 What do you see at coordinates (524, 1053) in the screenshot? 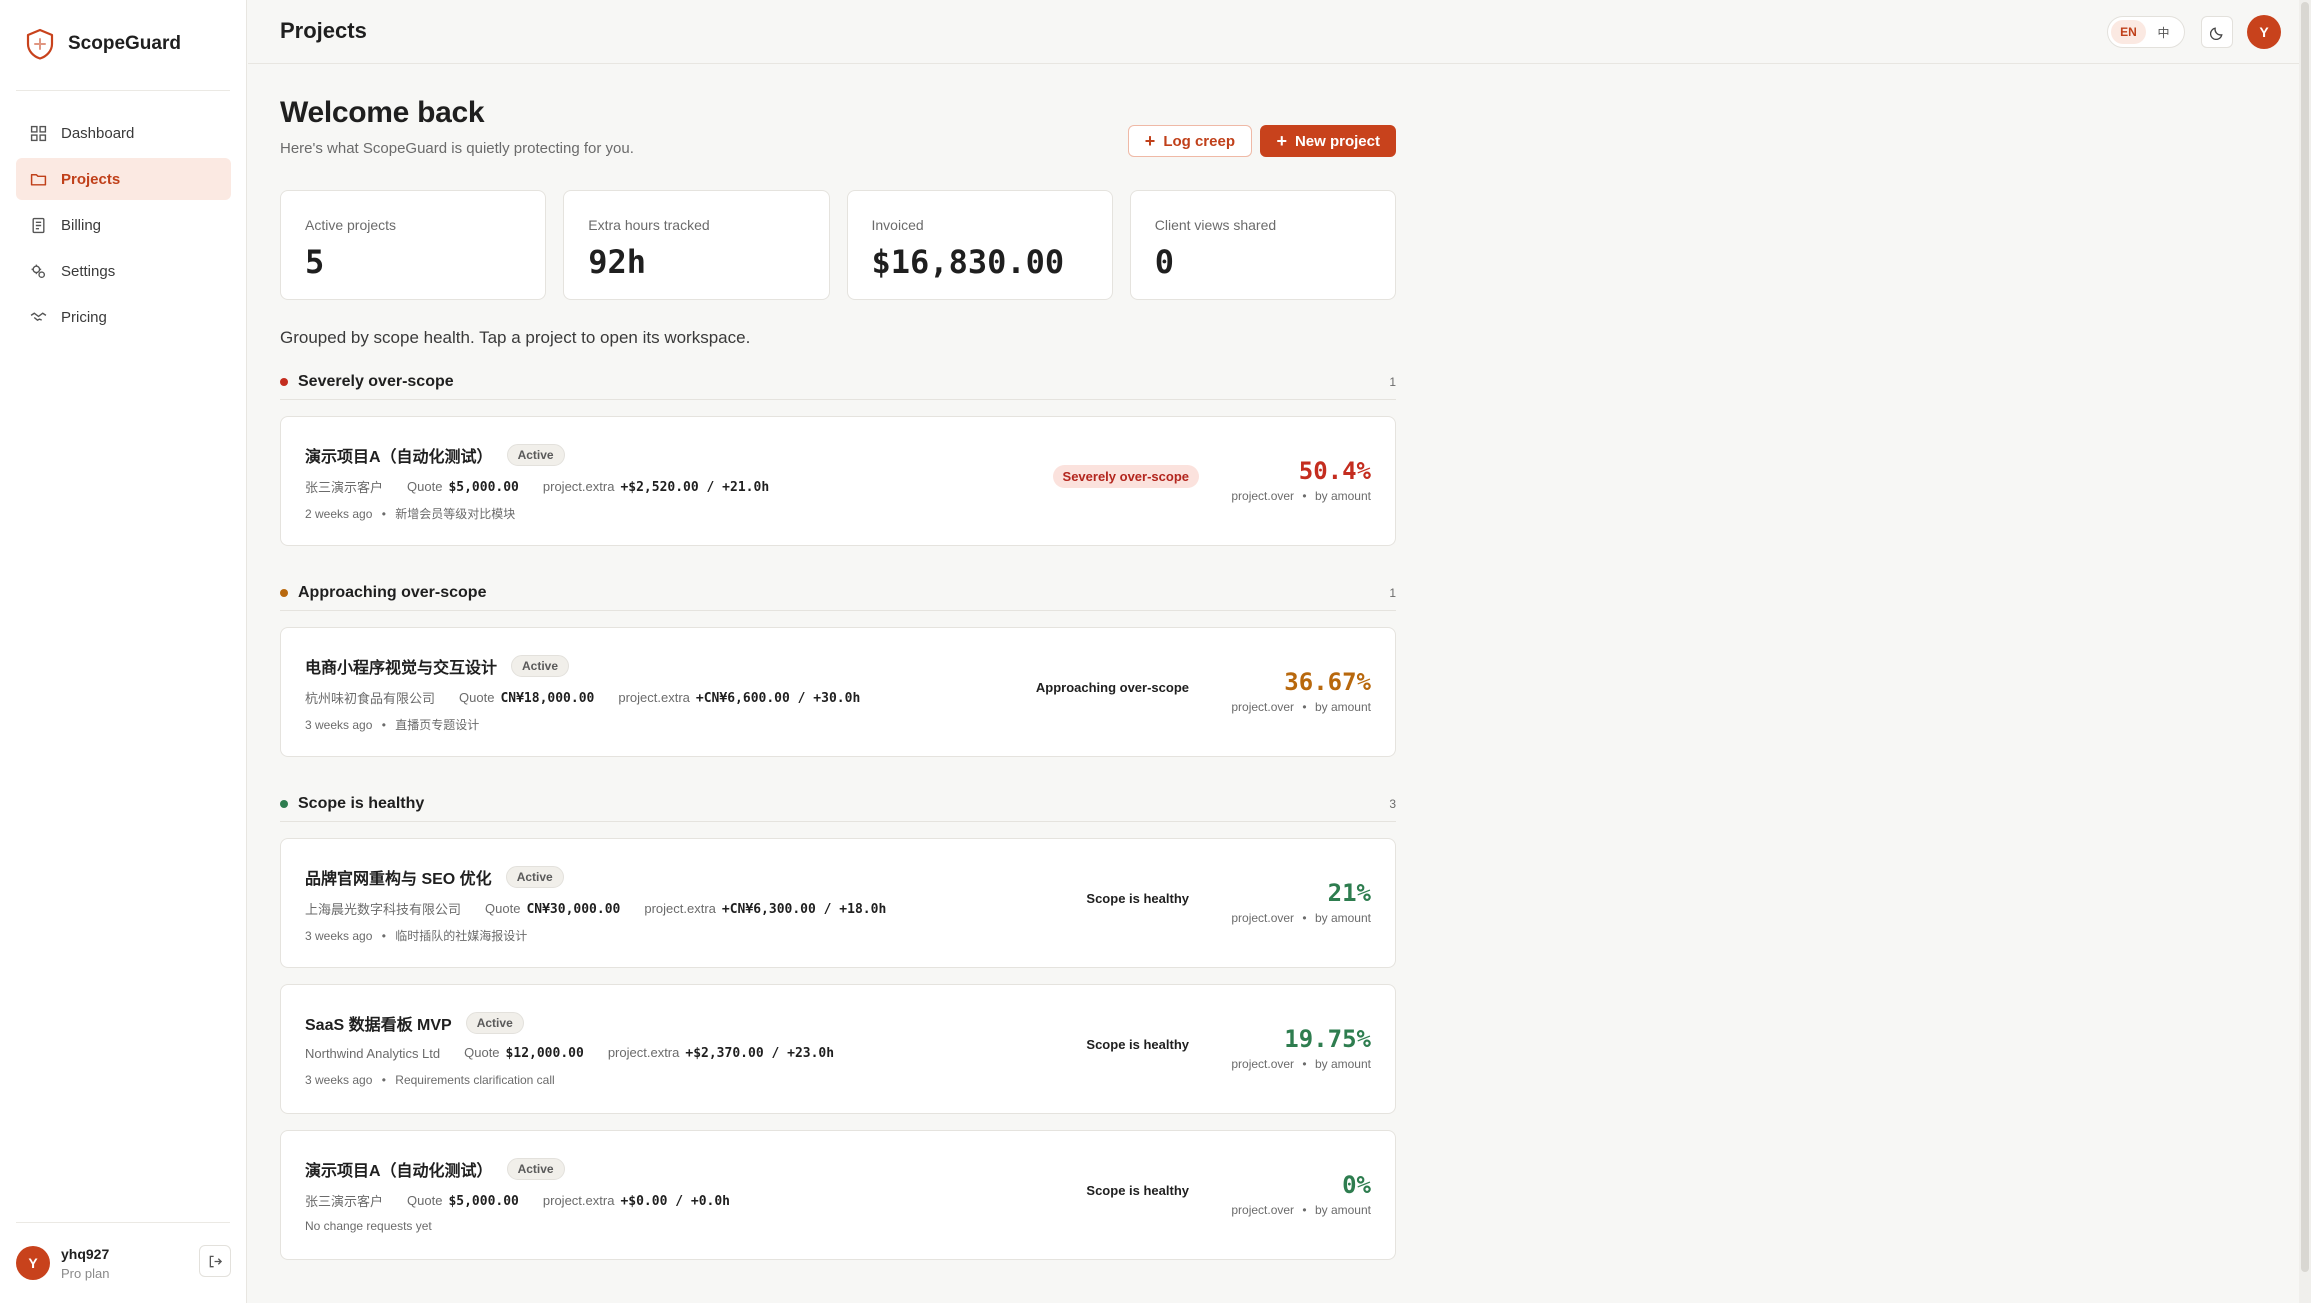
I see `quote: Quote $12,000.00` at bounding box center [524, 1053].